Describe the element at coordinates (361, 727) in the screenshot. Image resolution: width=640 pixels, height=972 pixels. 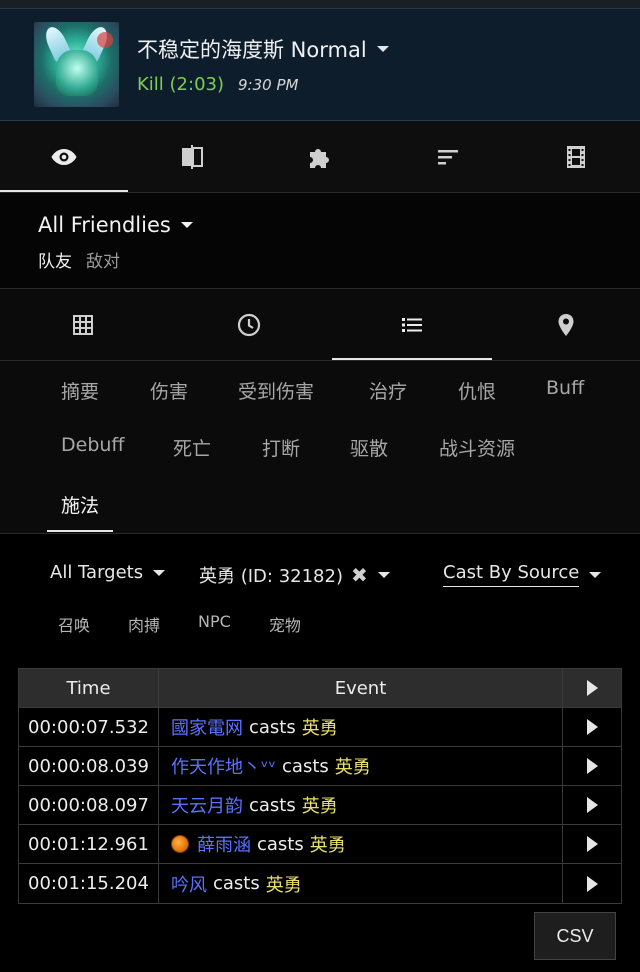
I see `row-event: 國家電网 casts 英勇` at that location.